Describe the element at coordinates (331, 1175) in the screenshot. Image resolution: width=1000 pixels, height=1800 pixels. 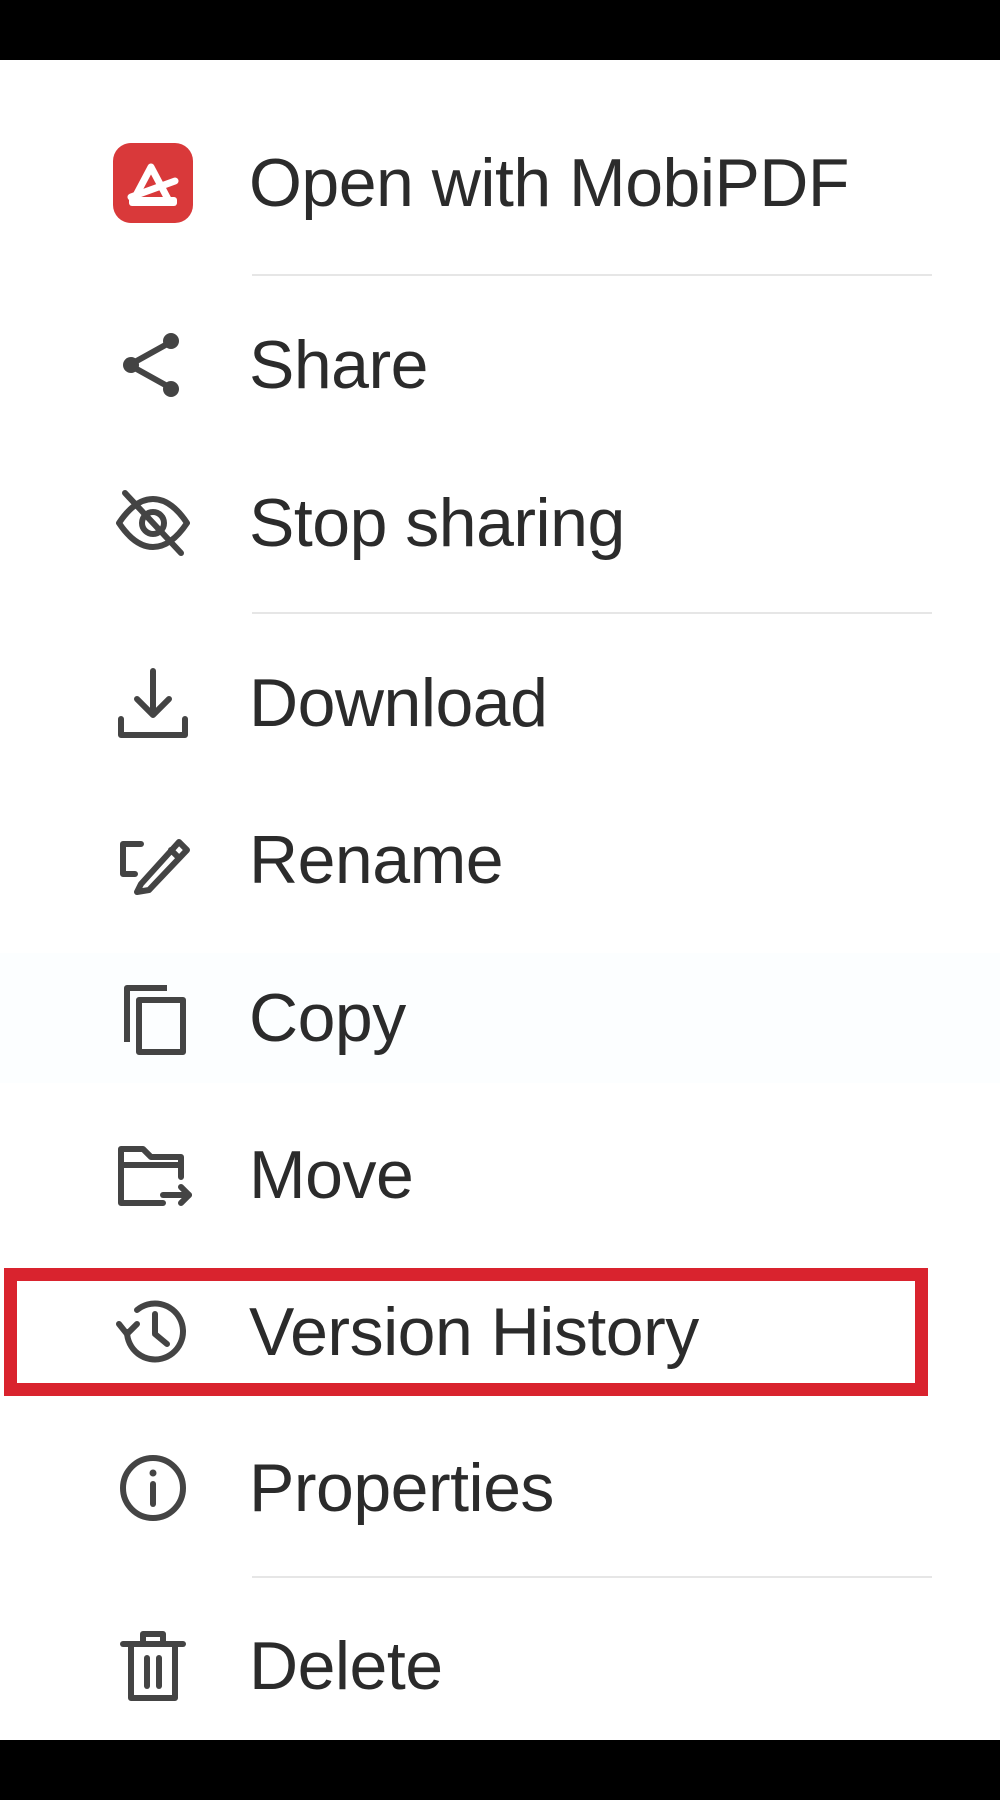
I see `menu-item-label: Move` at that location.